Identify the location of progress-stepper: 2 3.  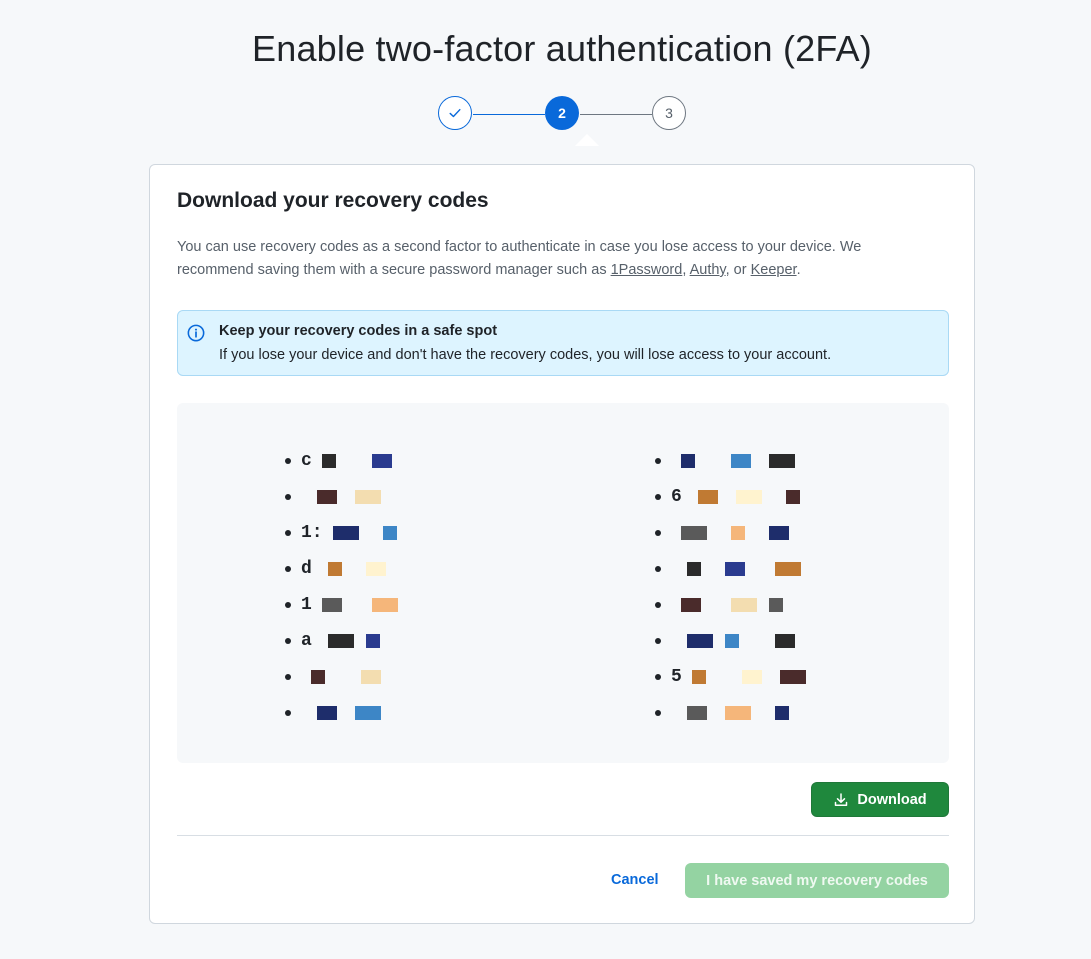
(563, 121).